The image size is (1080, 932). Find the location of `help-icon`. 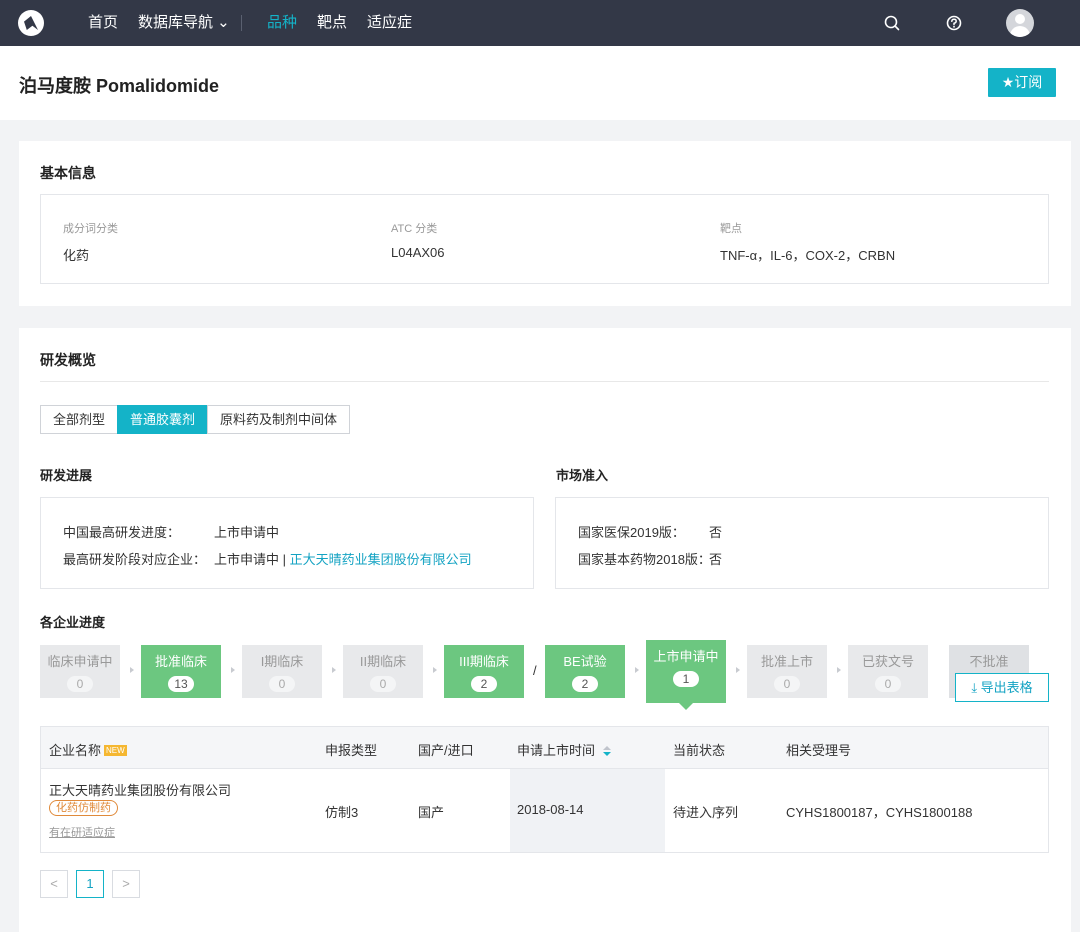

help-icon is located at coordinates (954, 23).